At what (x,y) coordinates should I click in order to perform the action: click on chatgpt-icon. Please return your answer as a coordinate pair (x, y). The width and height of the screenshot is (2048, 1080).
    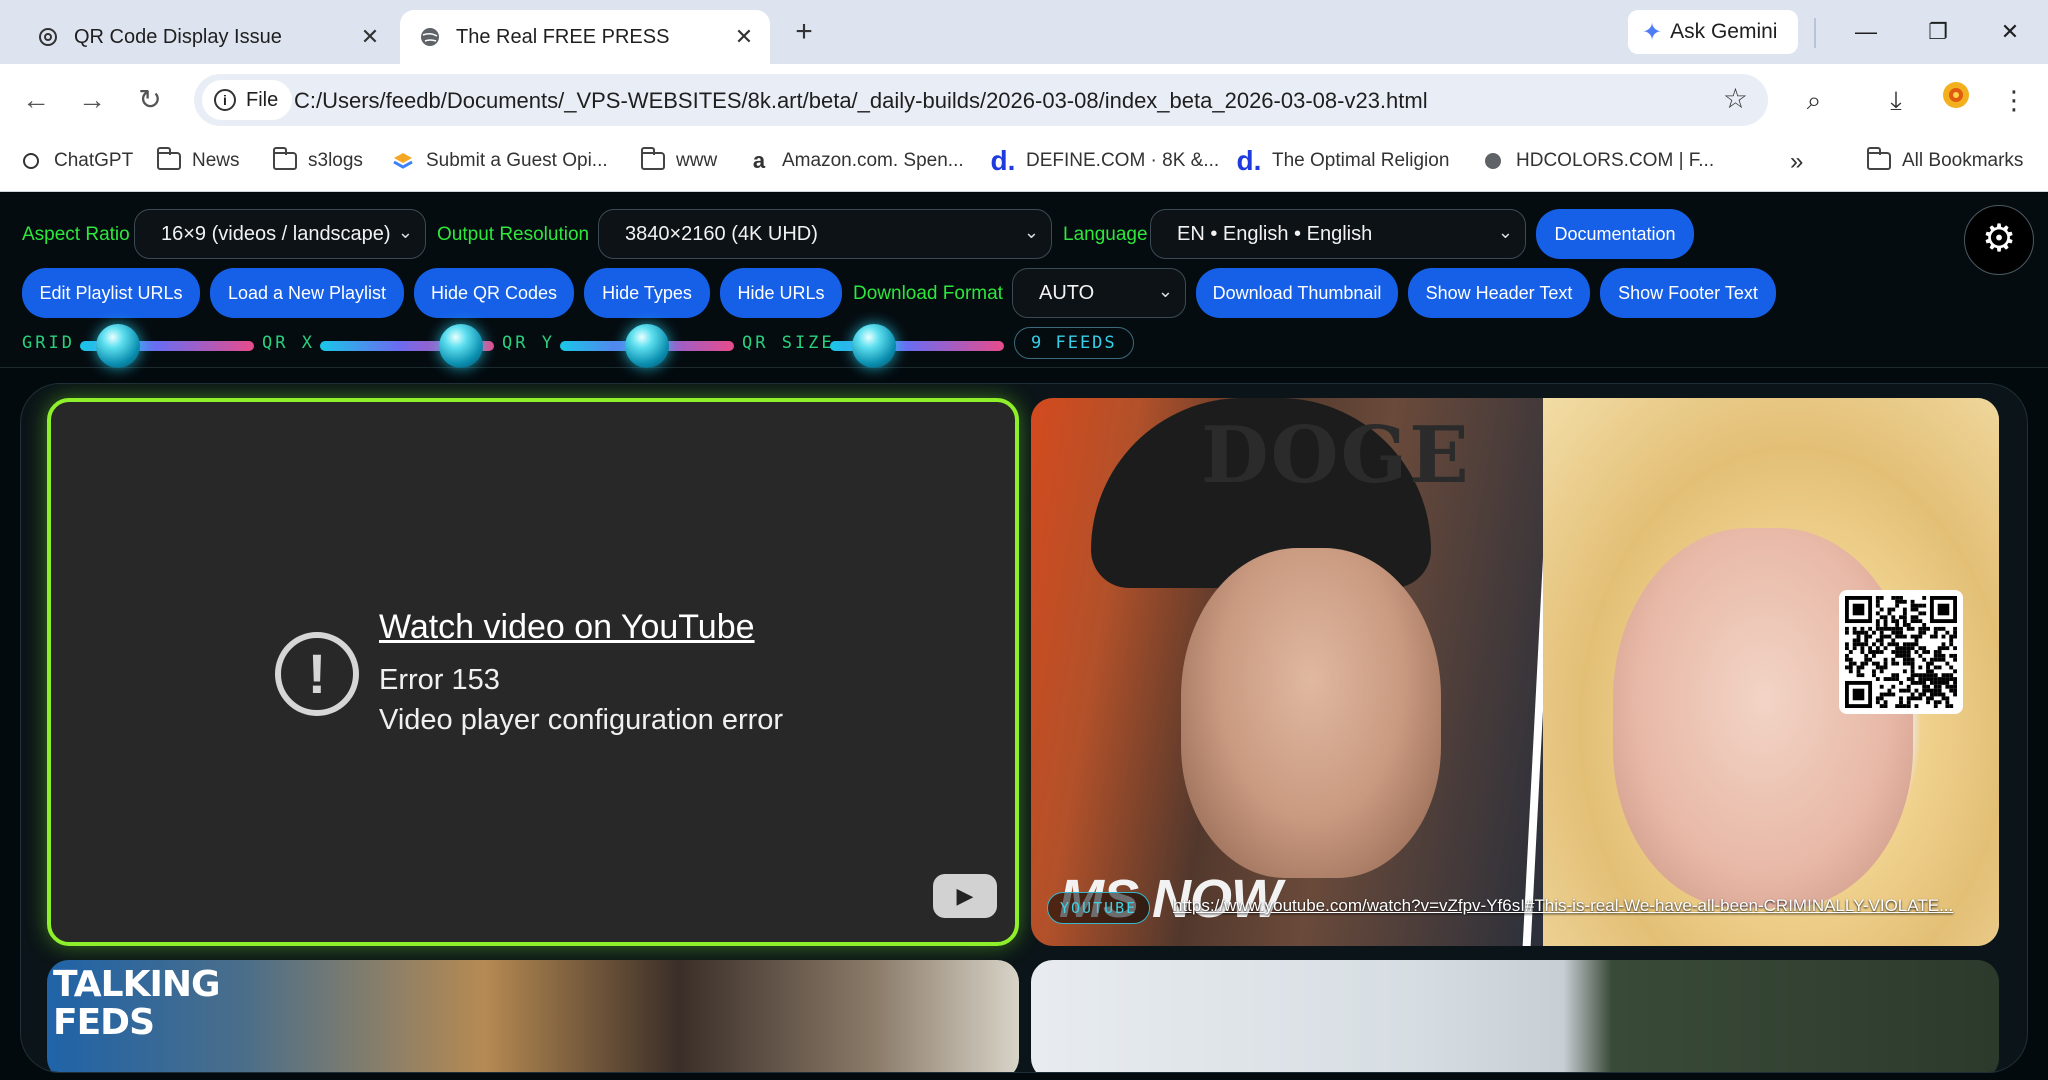
    Looking at the image, I should click on (48, 37).